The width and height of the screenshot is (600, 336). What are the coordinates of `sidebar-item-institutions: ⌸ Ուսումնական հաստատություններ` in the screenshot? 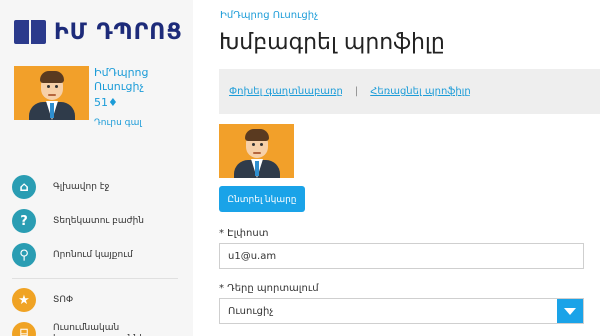 It's located at (97, 326).